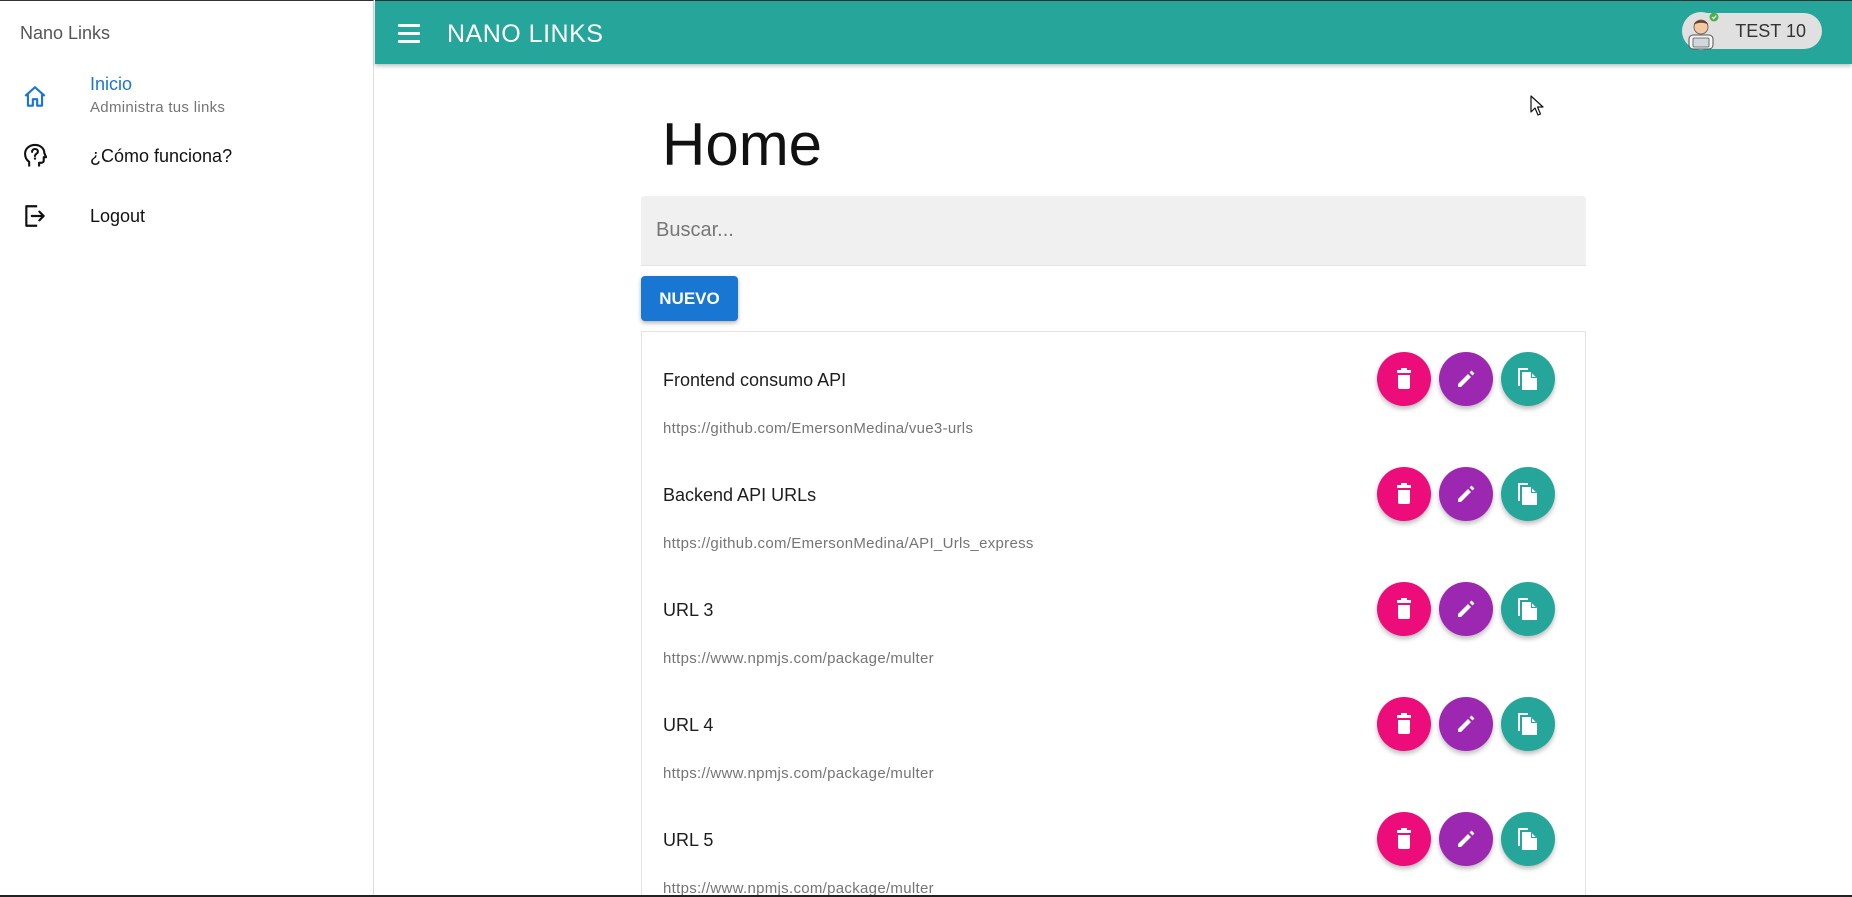 The image size is (1852, 897). What do you see at coordinates (118, 216) in the screenshot?
I see `nav-label-logout: Logout` at bounding box center [118, 216].